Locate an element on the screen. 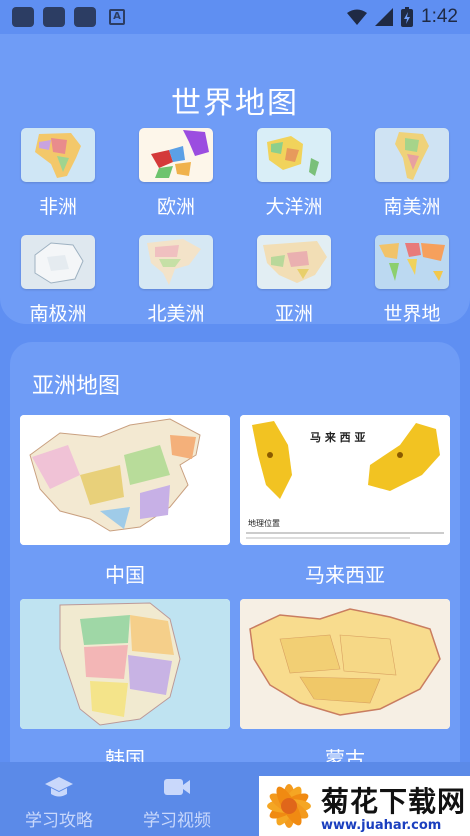 Image resolution: width=470 pixels, height=836 pixels. continent-europe: 欧洲 is located at coordinates (176, 173).